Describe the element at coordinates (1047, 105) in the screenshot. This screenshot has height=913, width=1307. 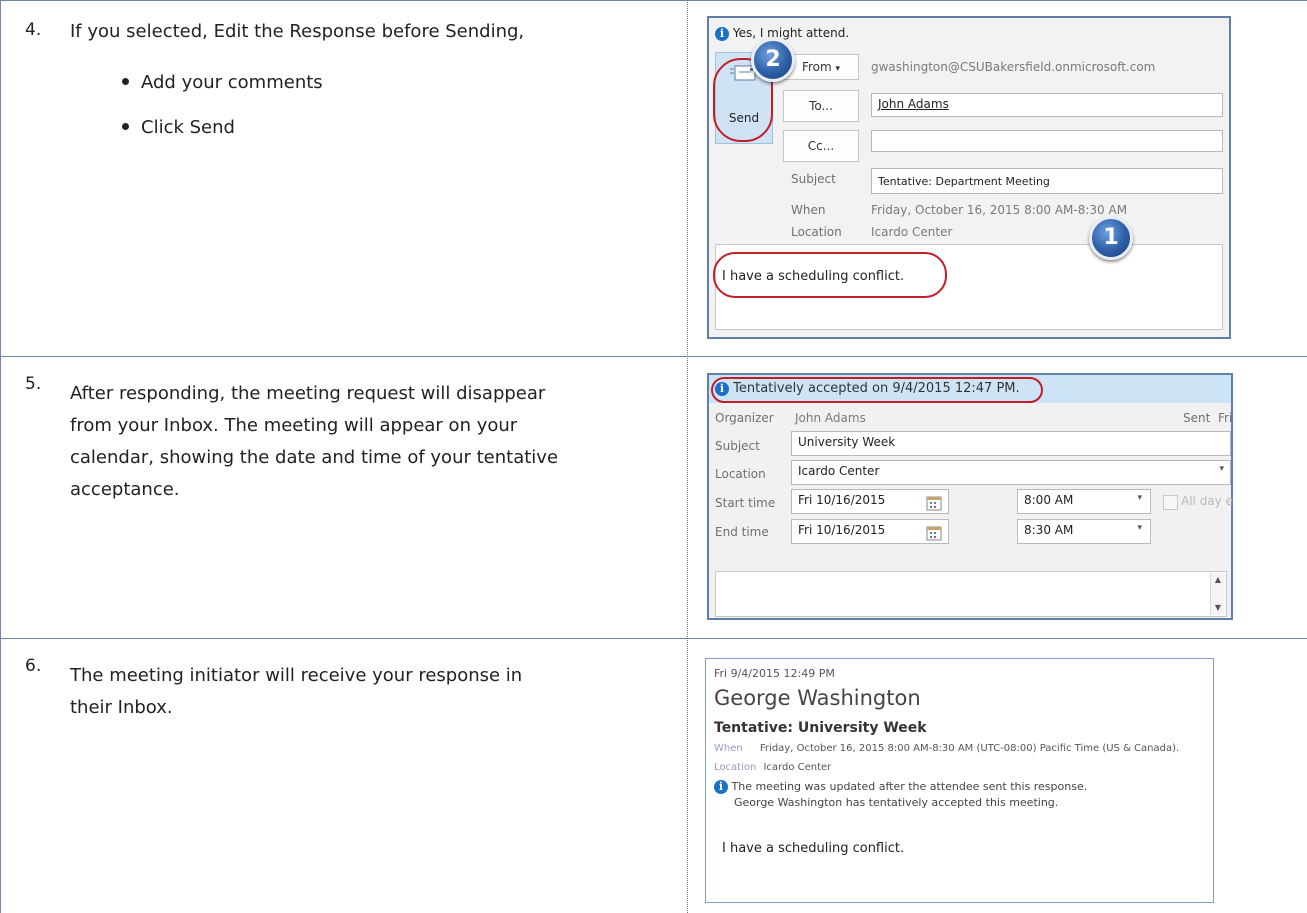
I see `to-field: John Adams` at that location.